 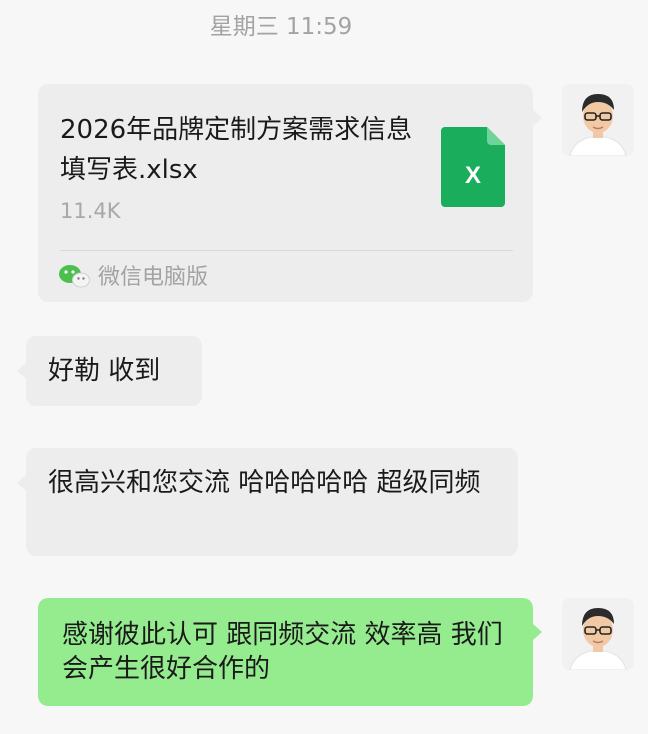 What do you see at coordinates (90, 211) in the screenshot?
I see `file-size: 11.4K` at bounding box center [90, 211].